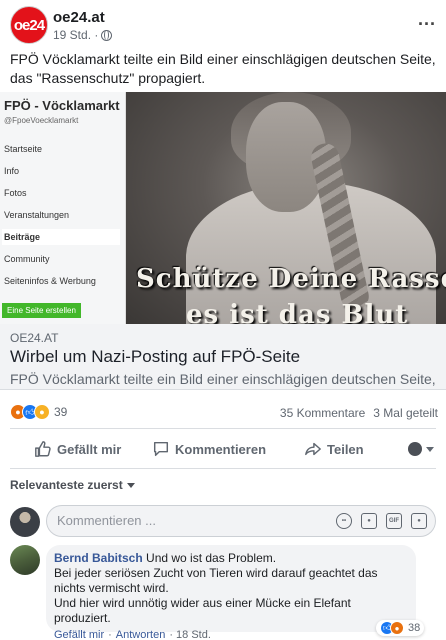 The width and height of the screenshot is (446, 640). Describe the element at coordinates (98, 558) in the screenshot. I see `comment-author: Bernd Babitsch` at that location.